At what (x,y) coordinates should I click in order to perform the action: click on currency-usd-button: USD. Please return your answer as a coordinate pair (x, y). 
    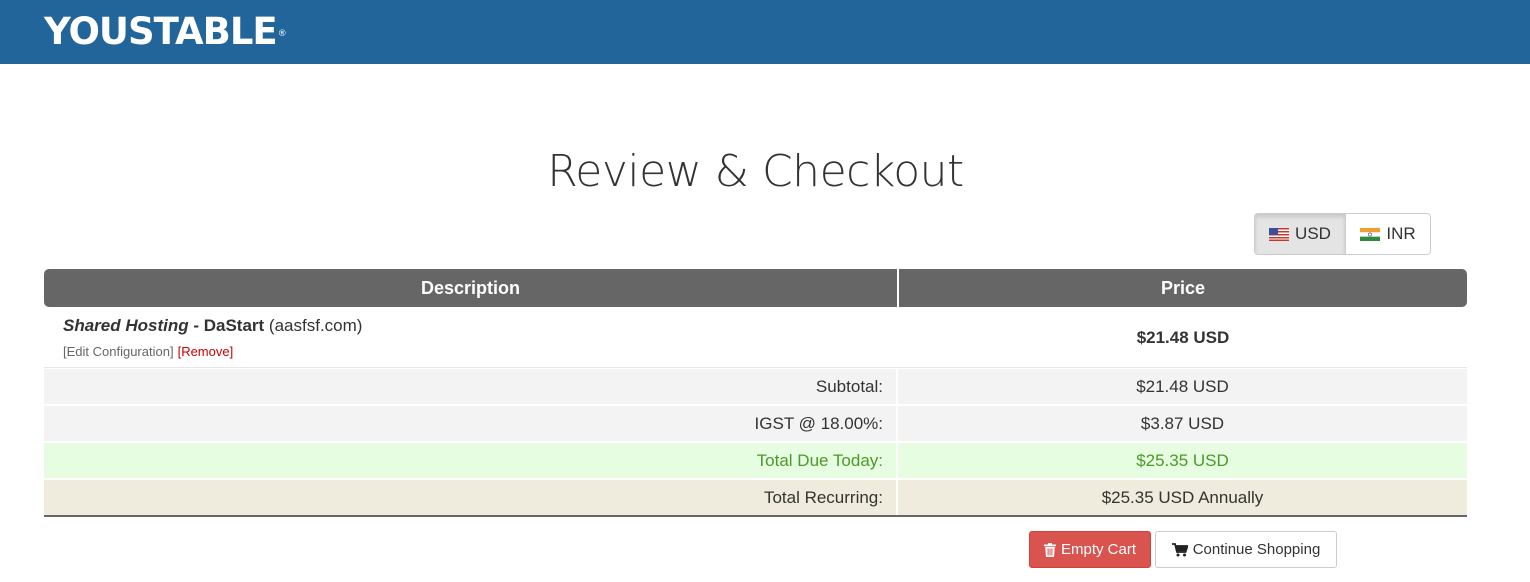
    Looking at the image, I should click on (1300, 234).